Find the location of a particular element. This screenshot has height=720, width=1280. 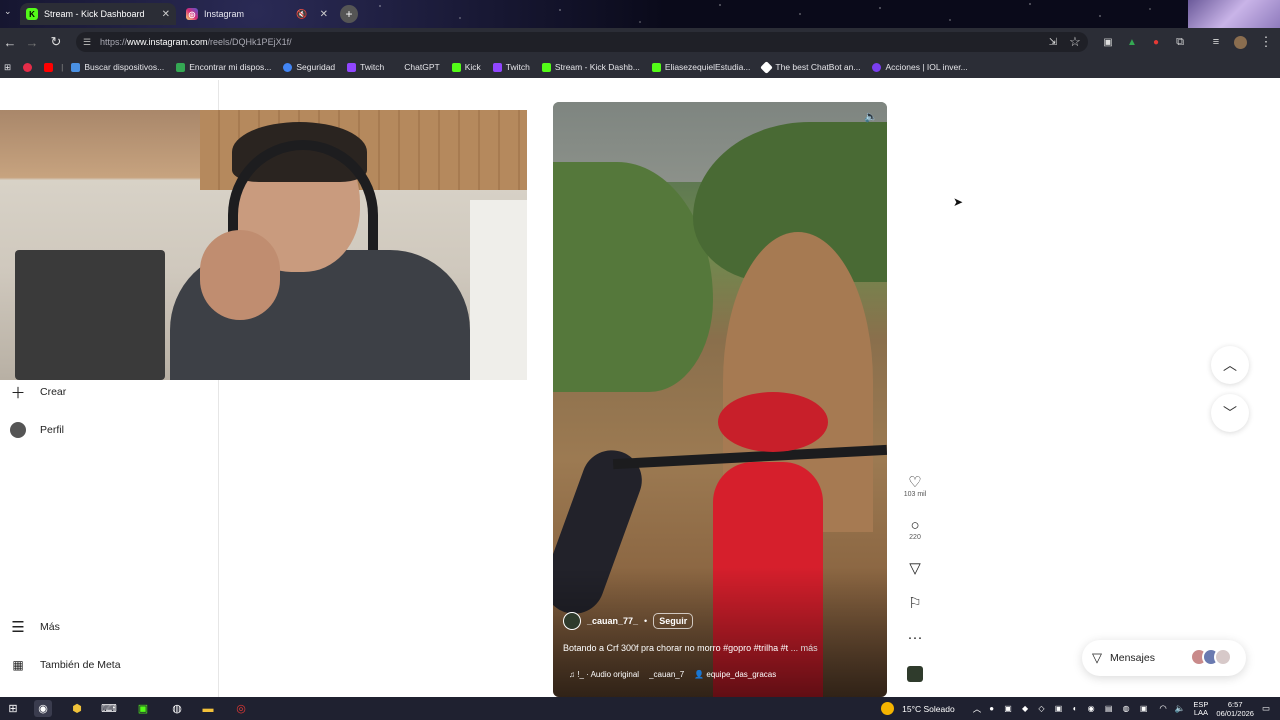

audio-thumbnail is located at coordinates (915, 674).